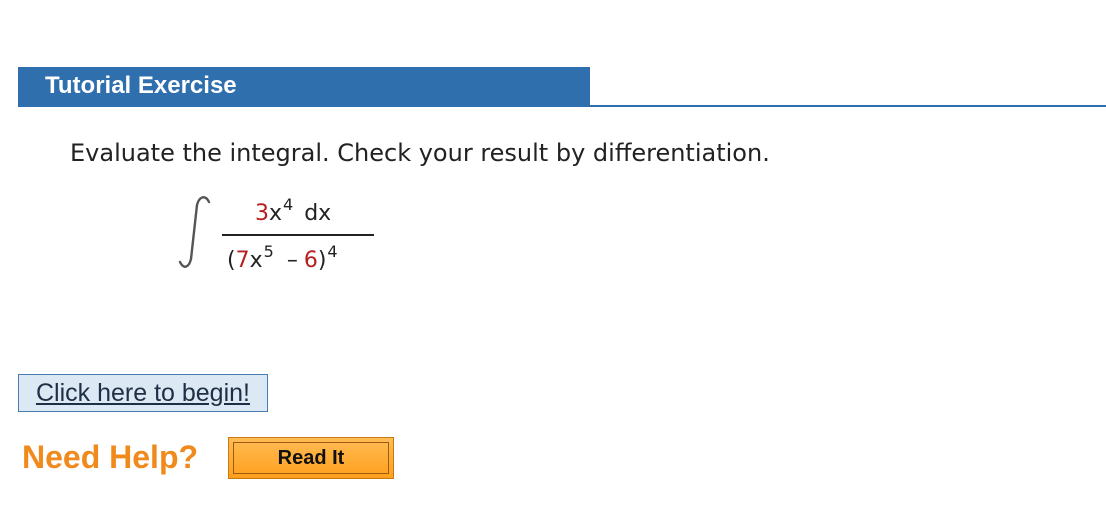  Describe the element at coordinates (282, 258) in the screenshot. I see `integrand-denominator: (7x5 –6)4` at that location.